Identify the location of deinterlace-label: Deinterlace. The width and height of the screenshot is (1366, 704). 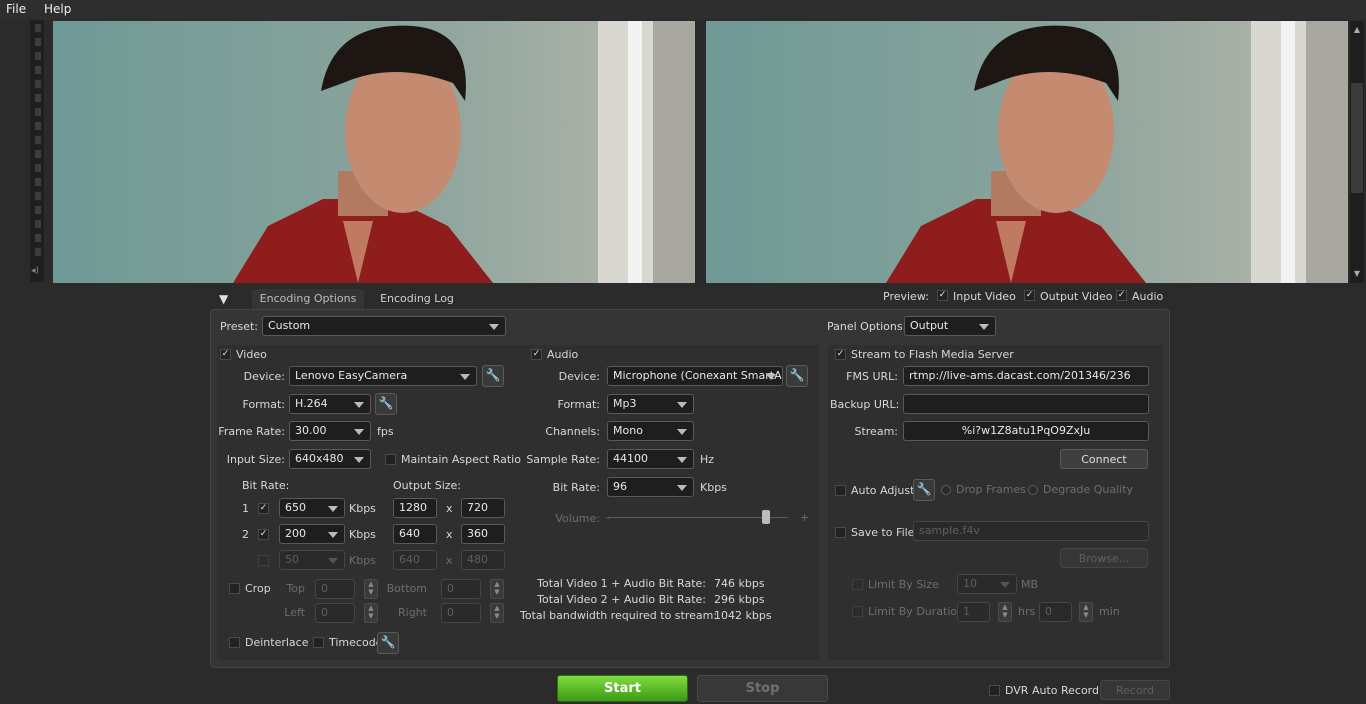
(277, 642).